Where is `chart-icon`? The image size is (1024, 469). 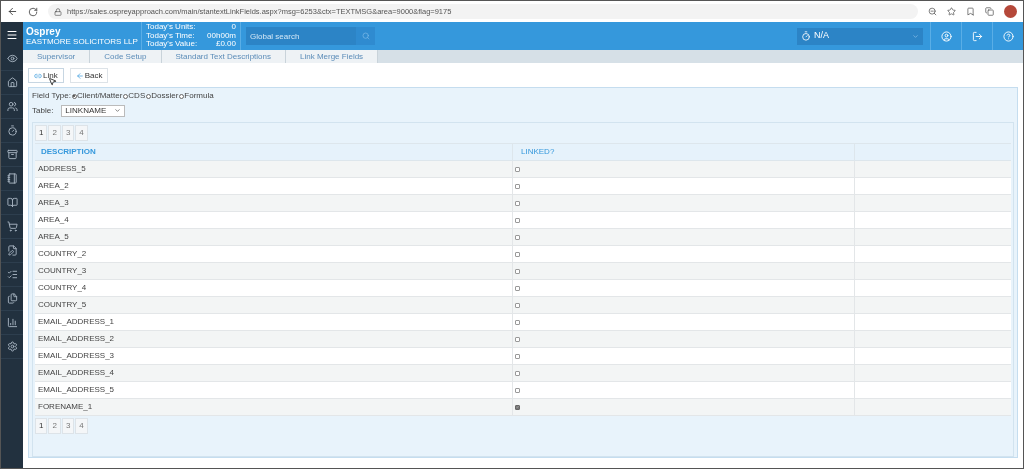
chart-icon is located at coordinates (12, 322).